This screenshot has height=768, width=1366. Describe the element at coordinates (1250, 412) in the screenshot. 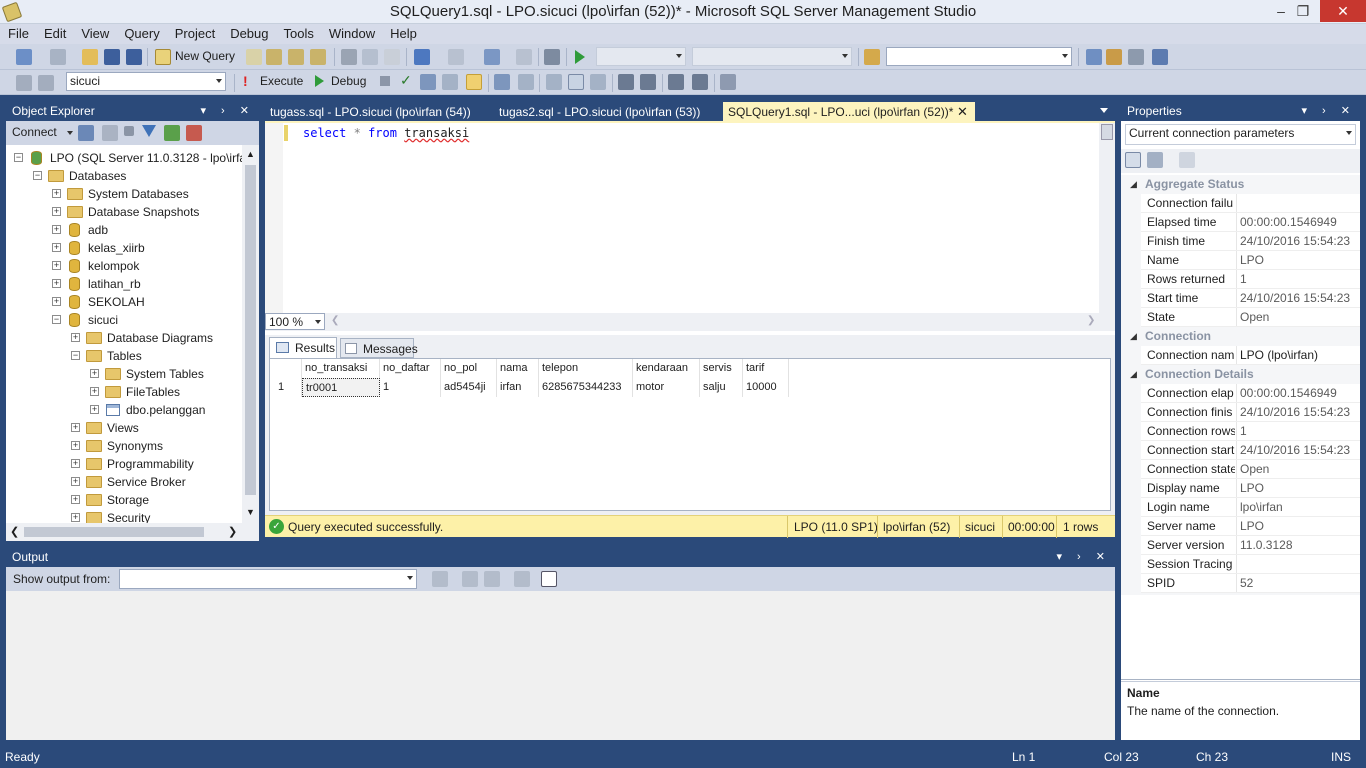

I see `property-row: Connection finis 24/10/2016 15:54:23` at that location.